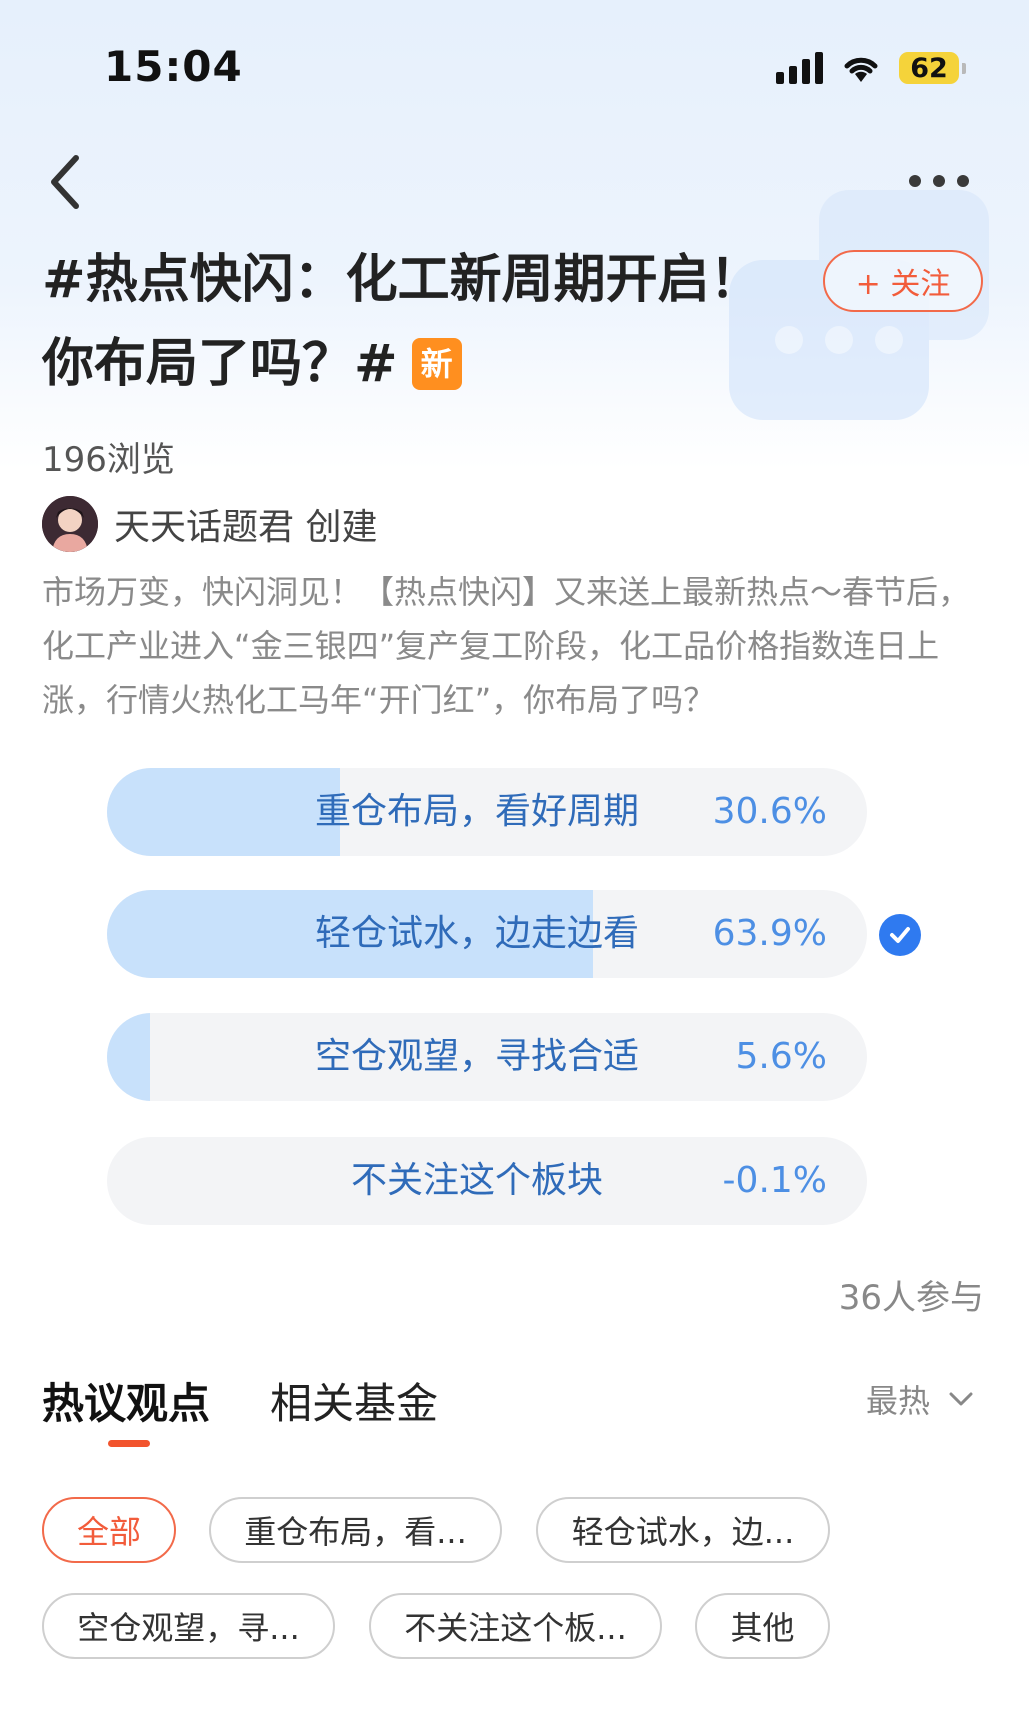 This screenshot has width=1029, height=1713. I want to click on cellular-signal-icon, so click(799, 68).